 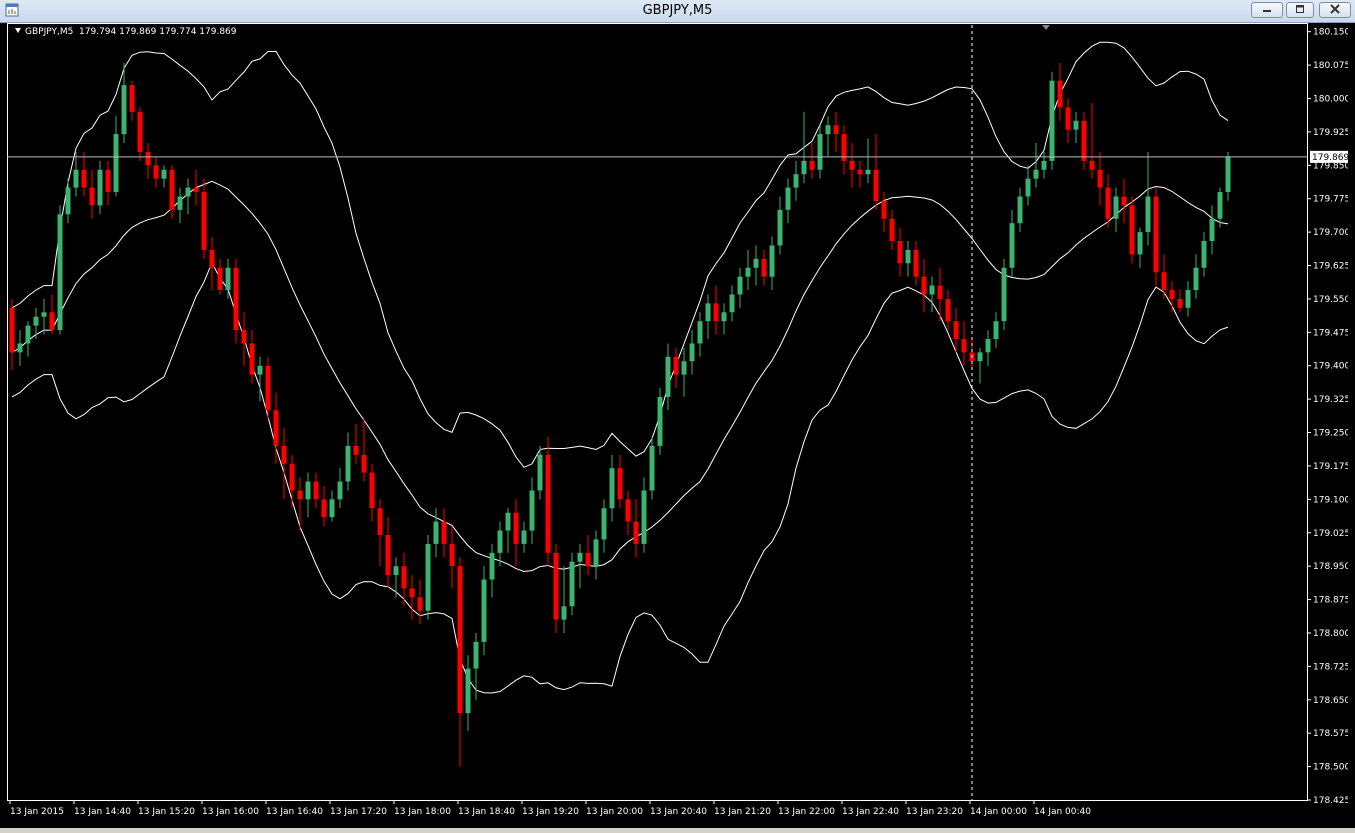 What do you see at coordinates (1330, 66) in the screenshot?
I see `y-tick-label: 180.075` at bounding box center [1330, 66].